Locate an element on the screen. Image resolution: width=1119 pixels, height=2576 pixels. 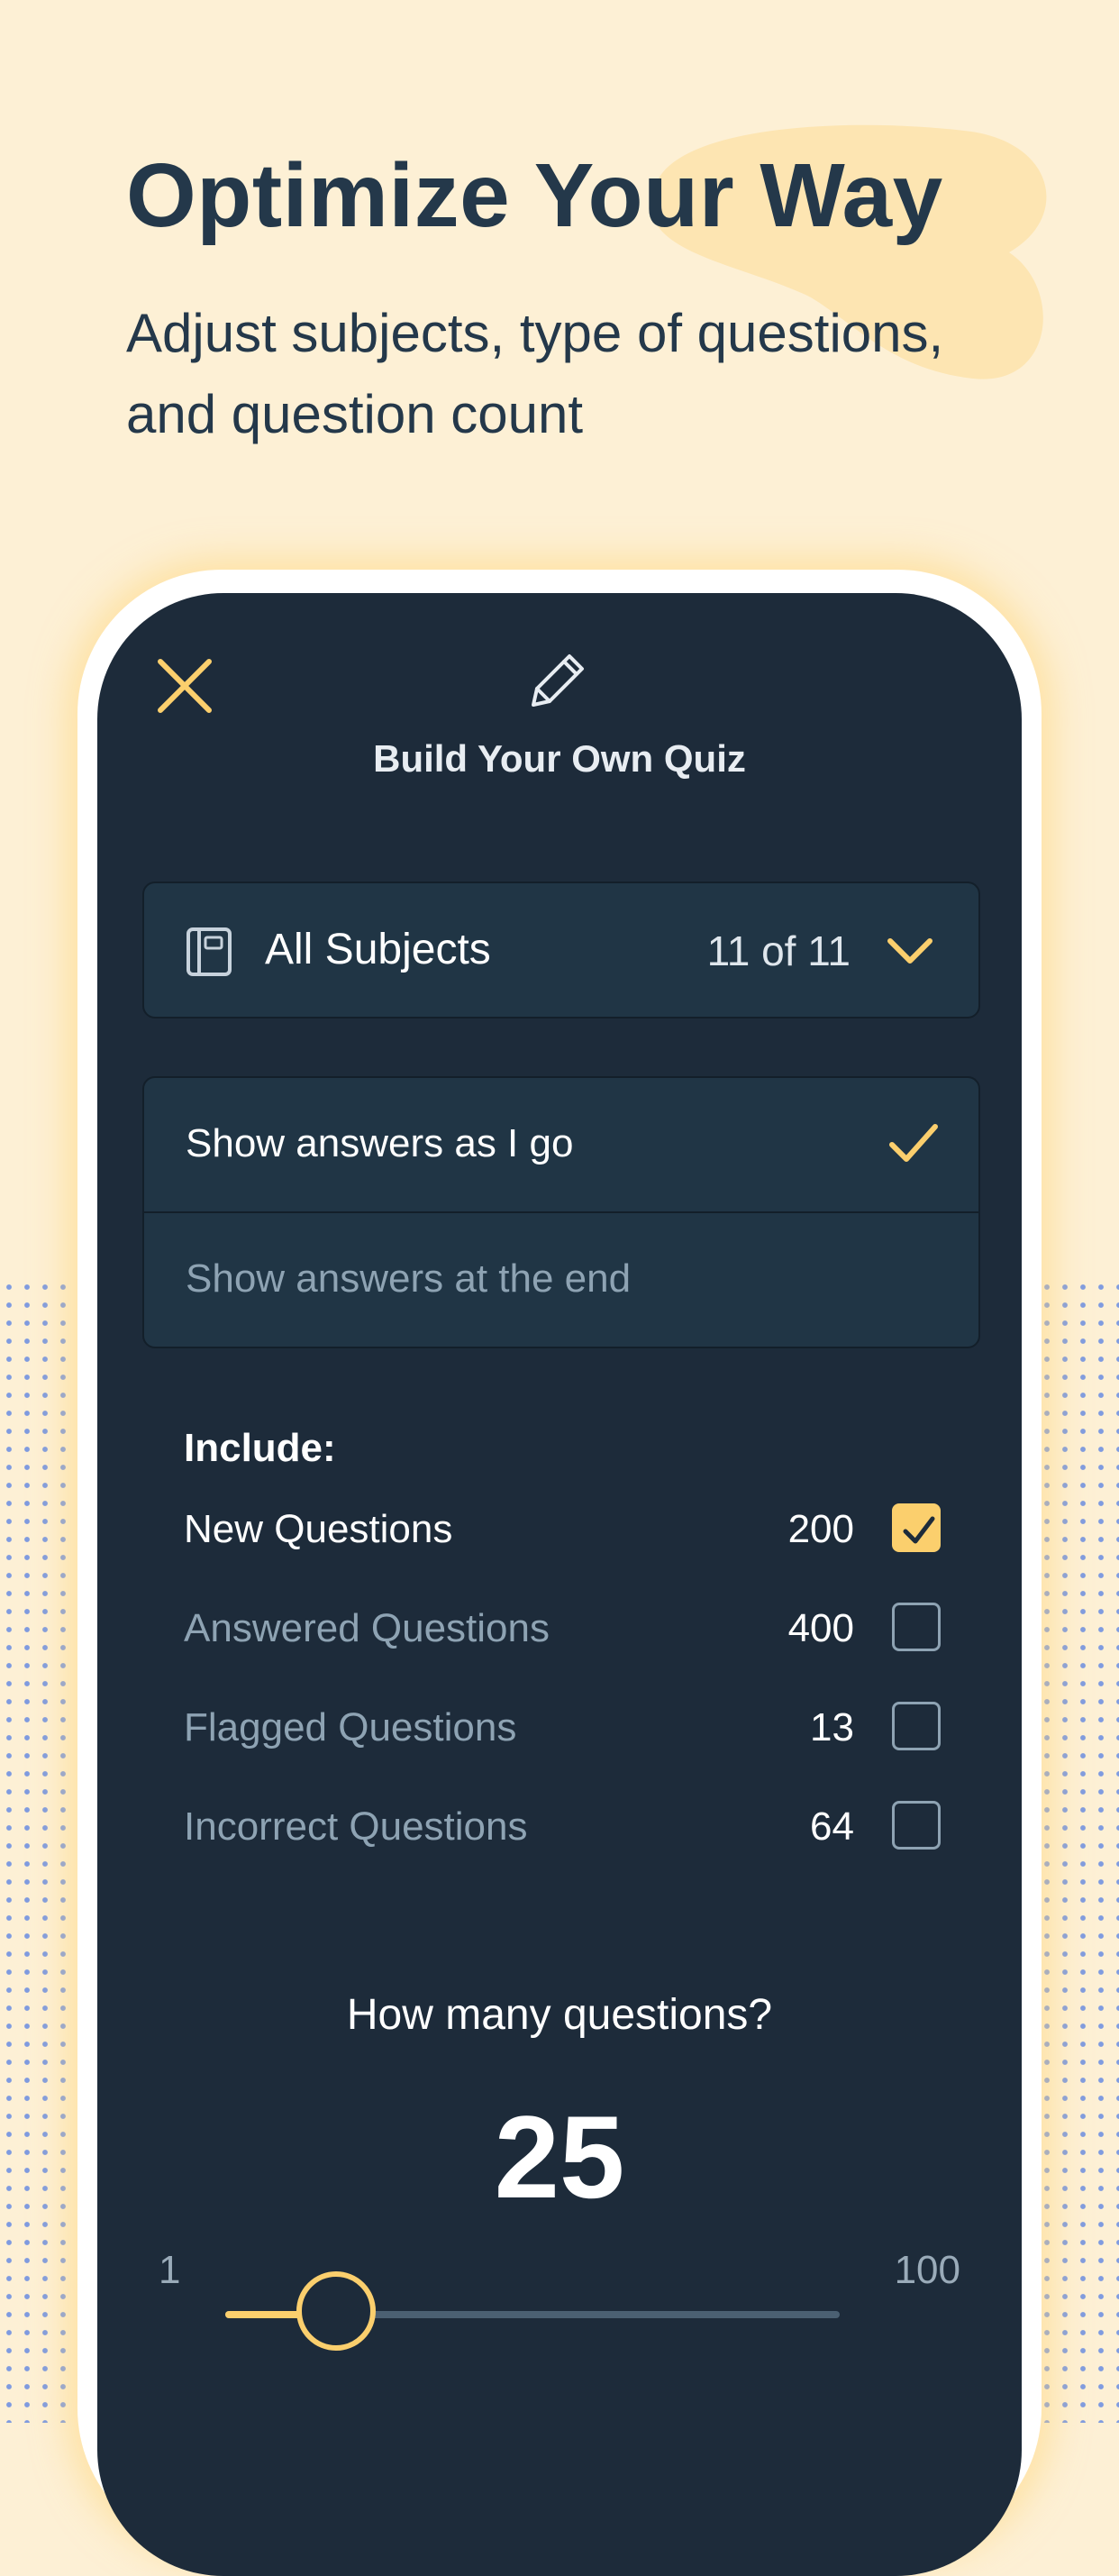
answer-mode-at-end: Show answers at the end is located at coordinates (561, 1280).